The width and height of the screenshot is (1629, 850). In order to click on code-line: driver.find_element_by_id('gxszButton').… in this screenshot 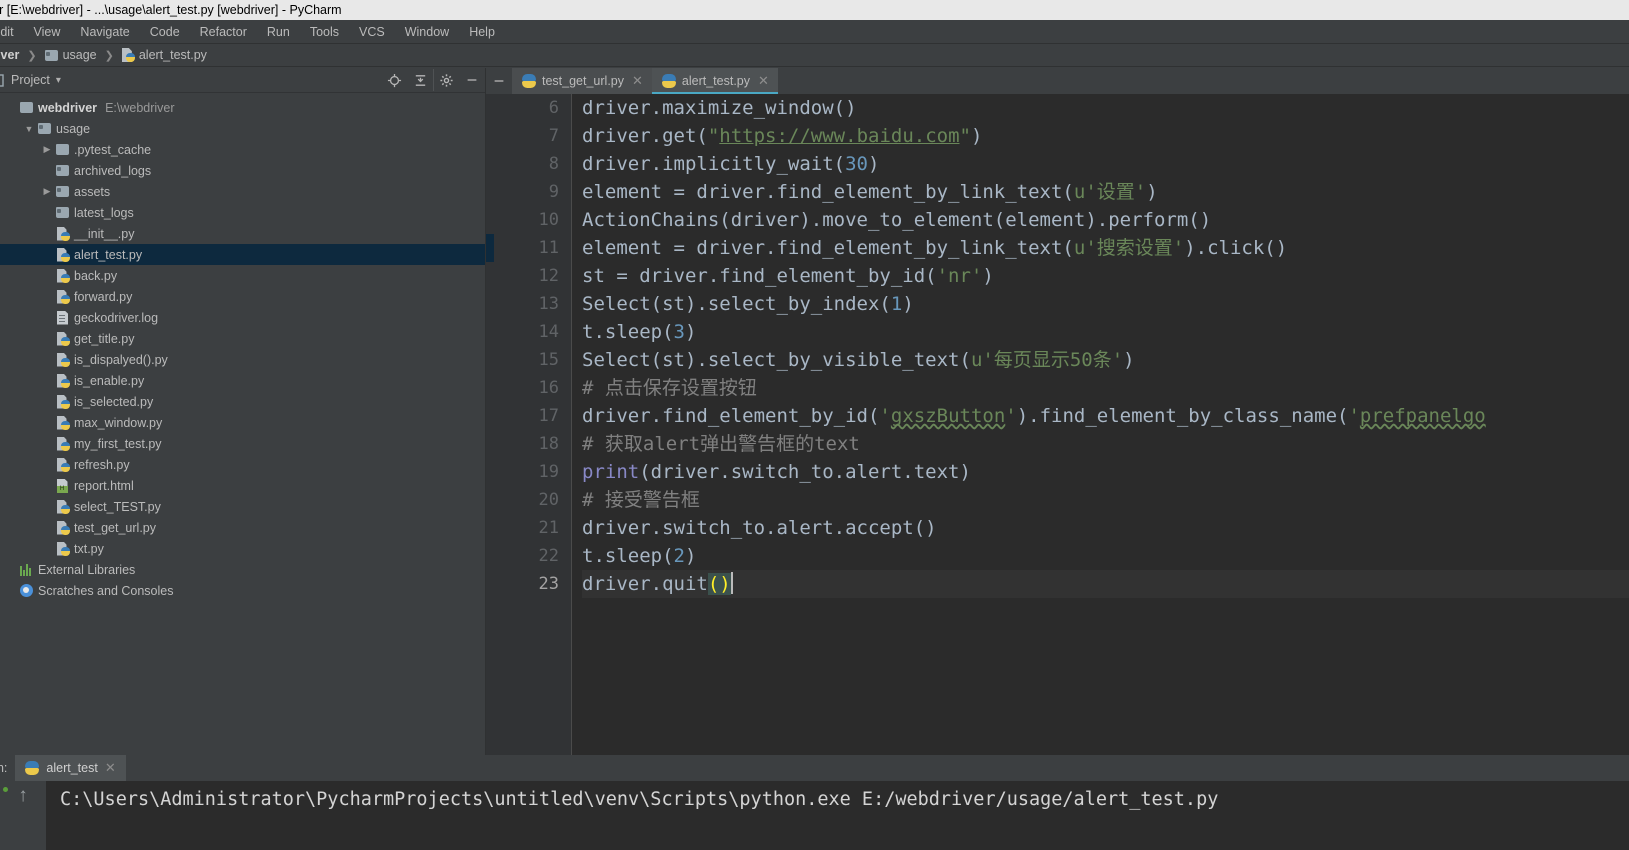, I will do `click(1105, 416)`.